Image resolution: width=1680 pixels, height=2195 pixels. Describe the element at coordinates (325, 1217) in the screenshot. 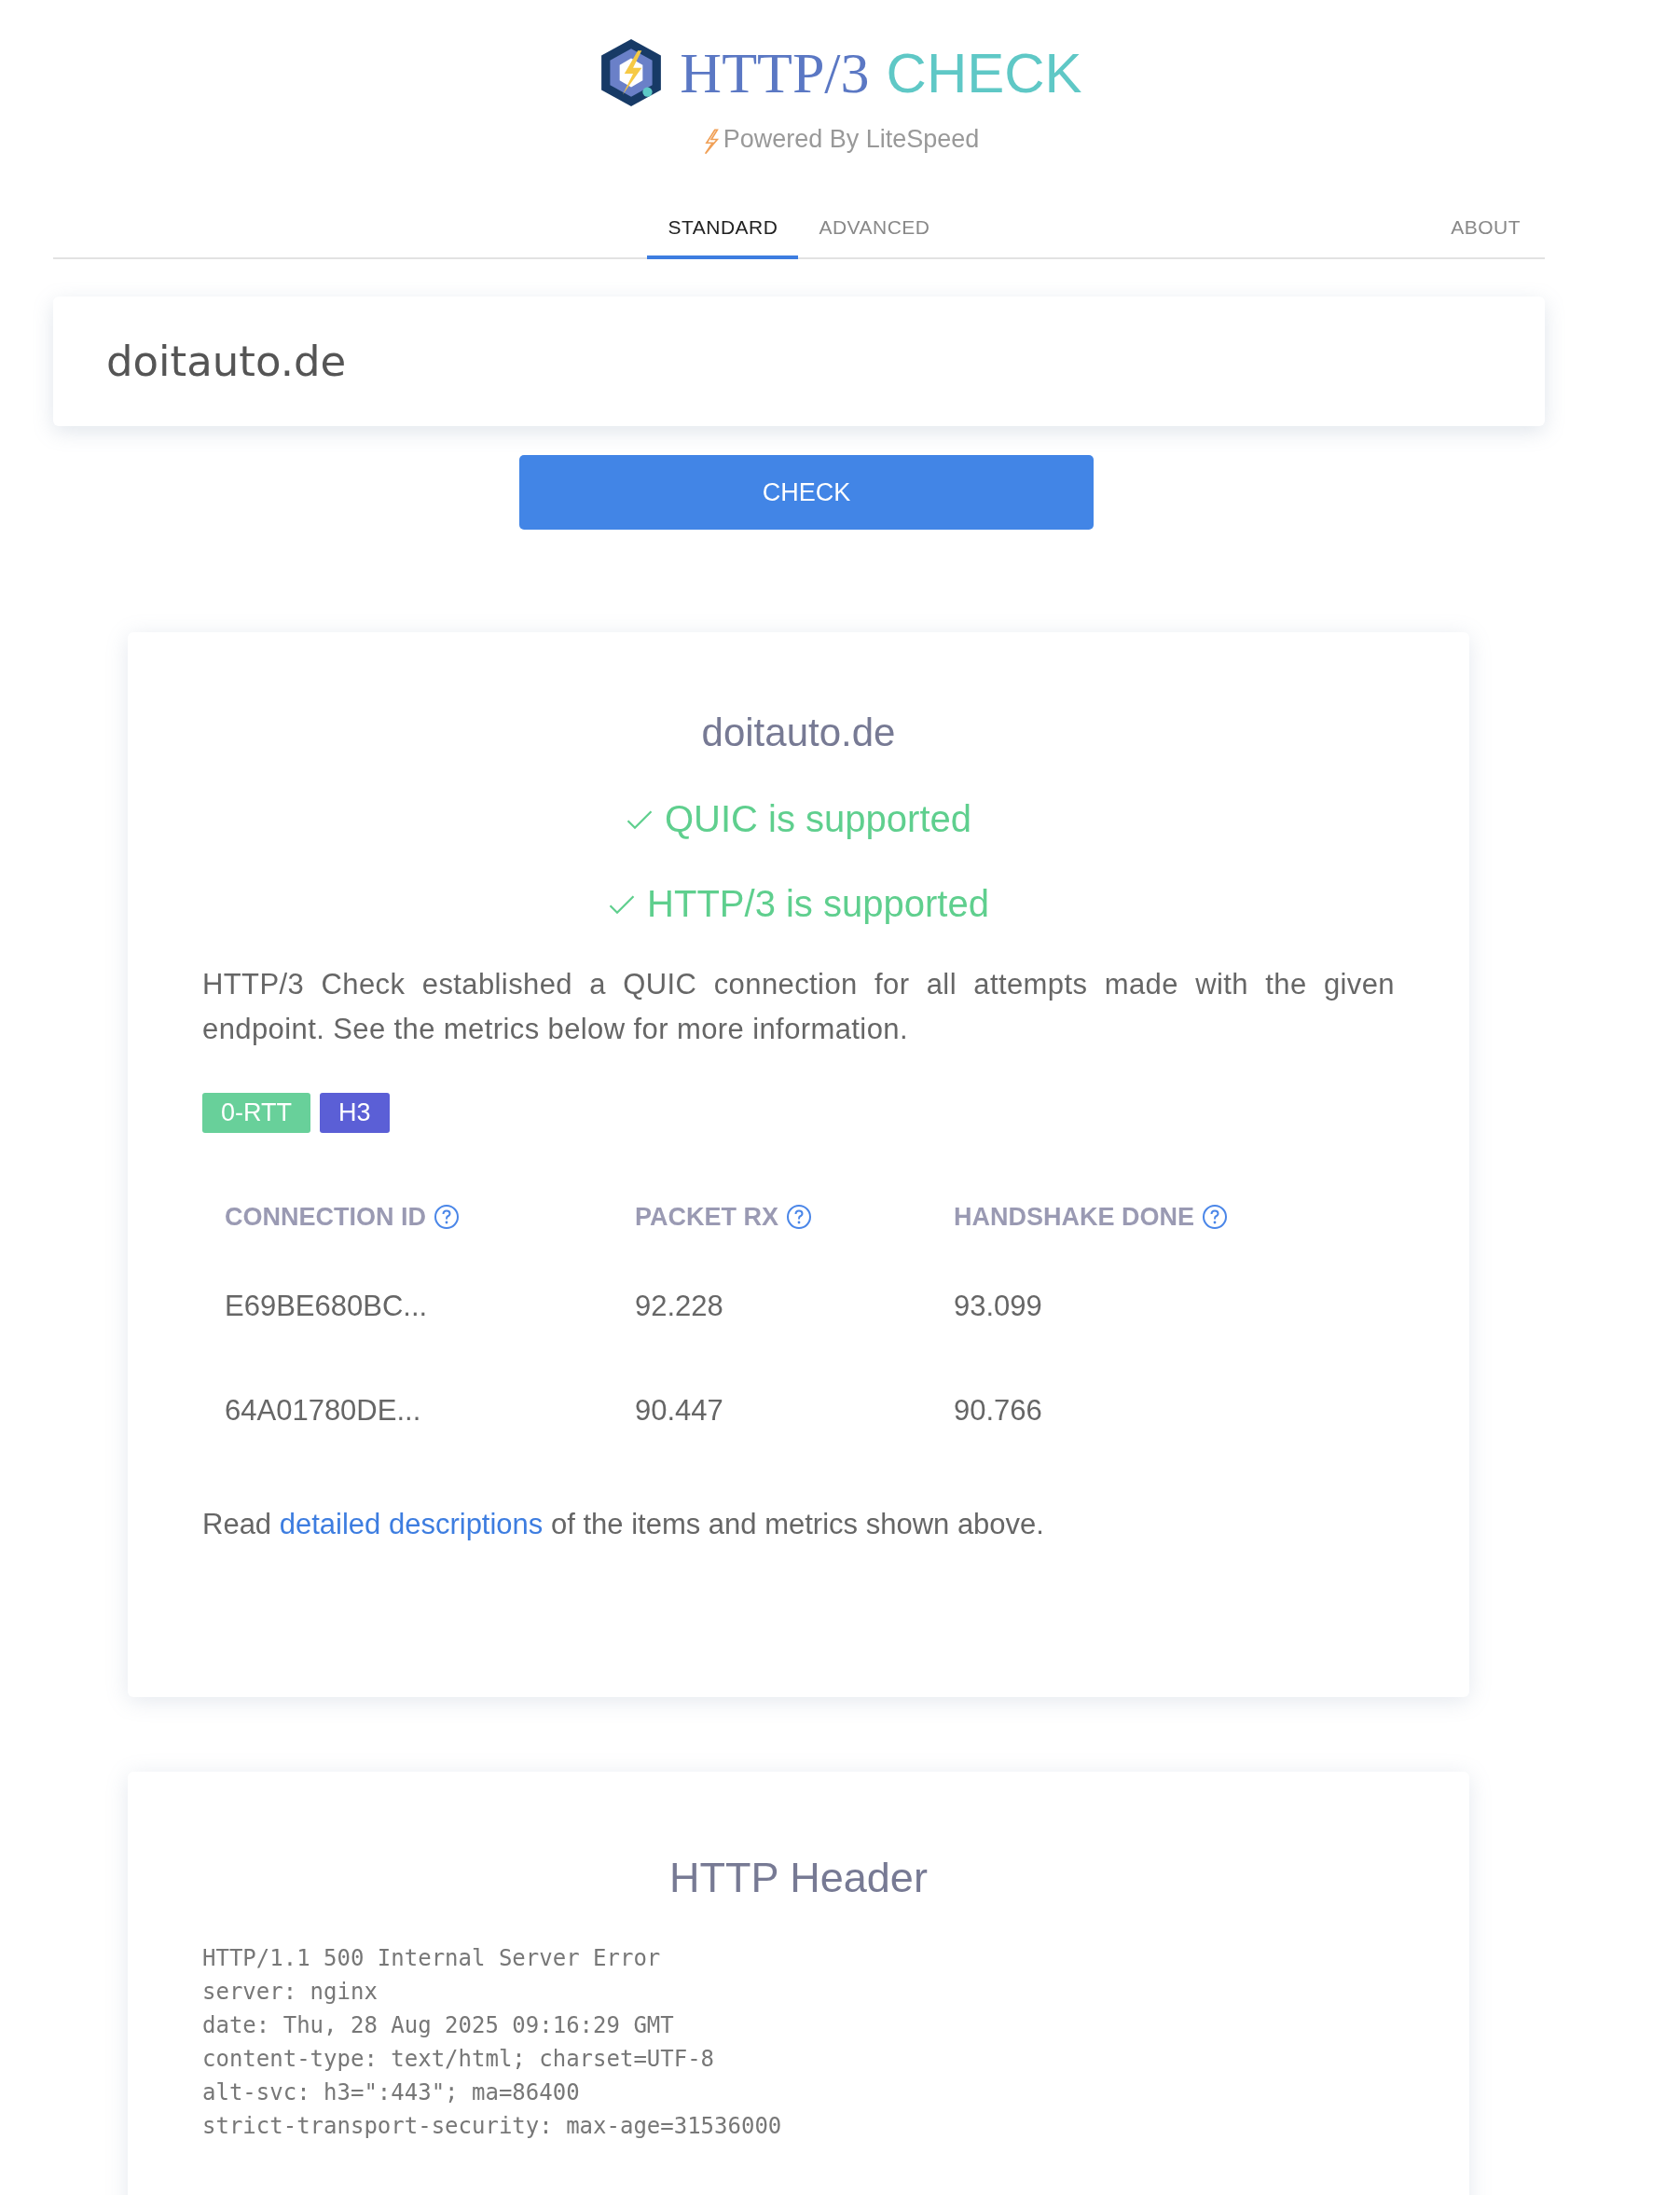

I see `column-header: CONNECTION ID` at that location.